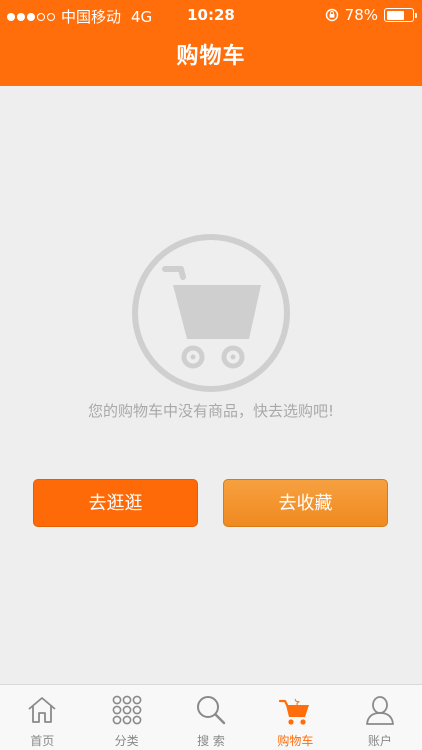  Describe the element at coordinates (211, 741) in the screenshot. I see `tab-label: 搜 索` at that location.